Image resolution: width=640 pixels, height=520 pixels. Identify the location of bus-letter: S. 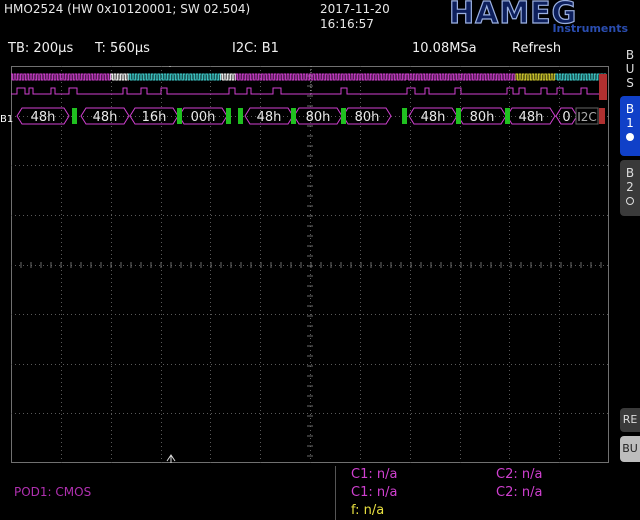
(630, 83).